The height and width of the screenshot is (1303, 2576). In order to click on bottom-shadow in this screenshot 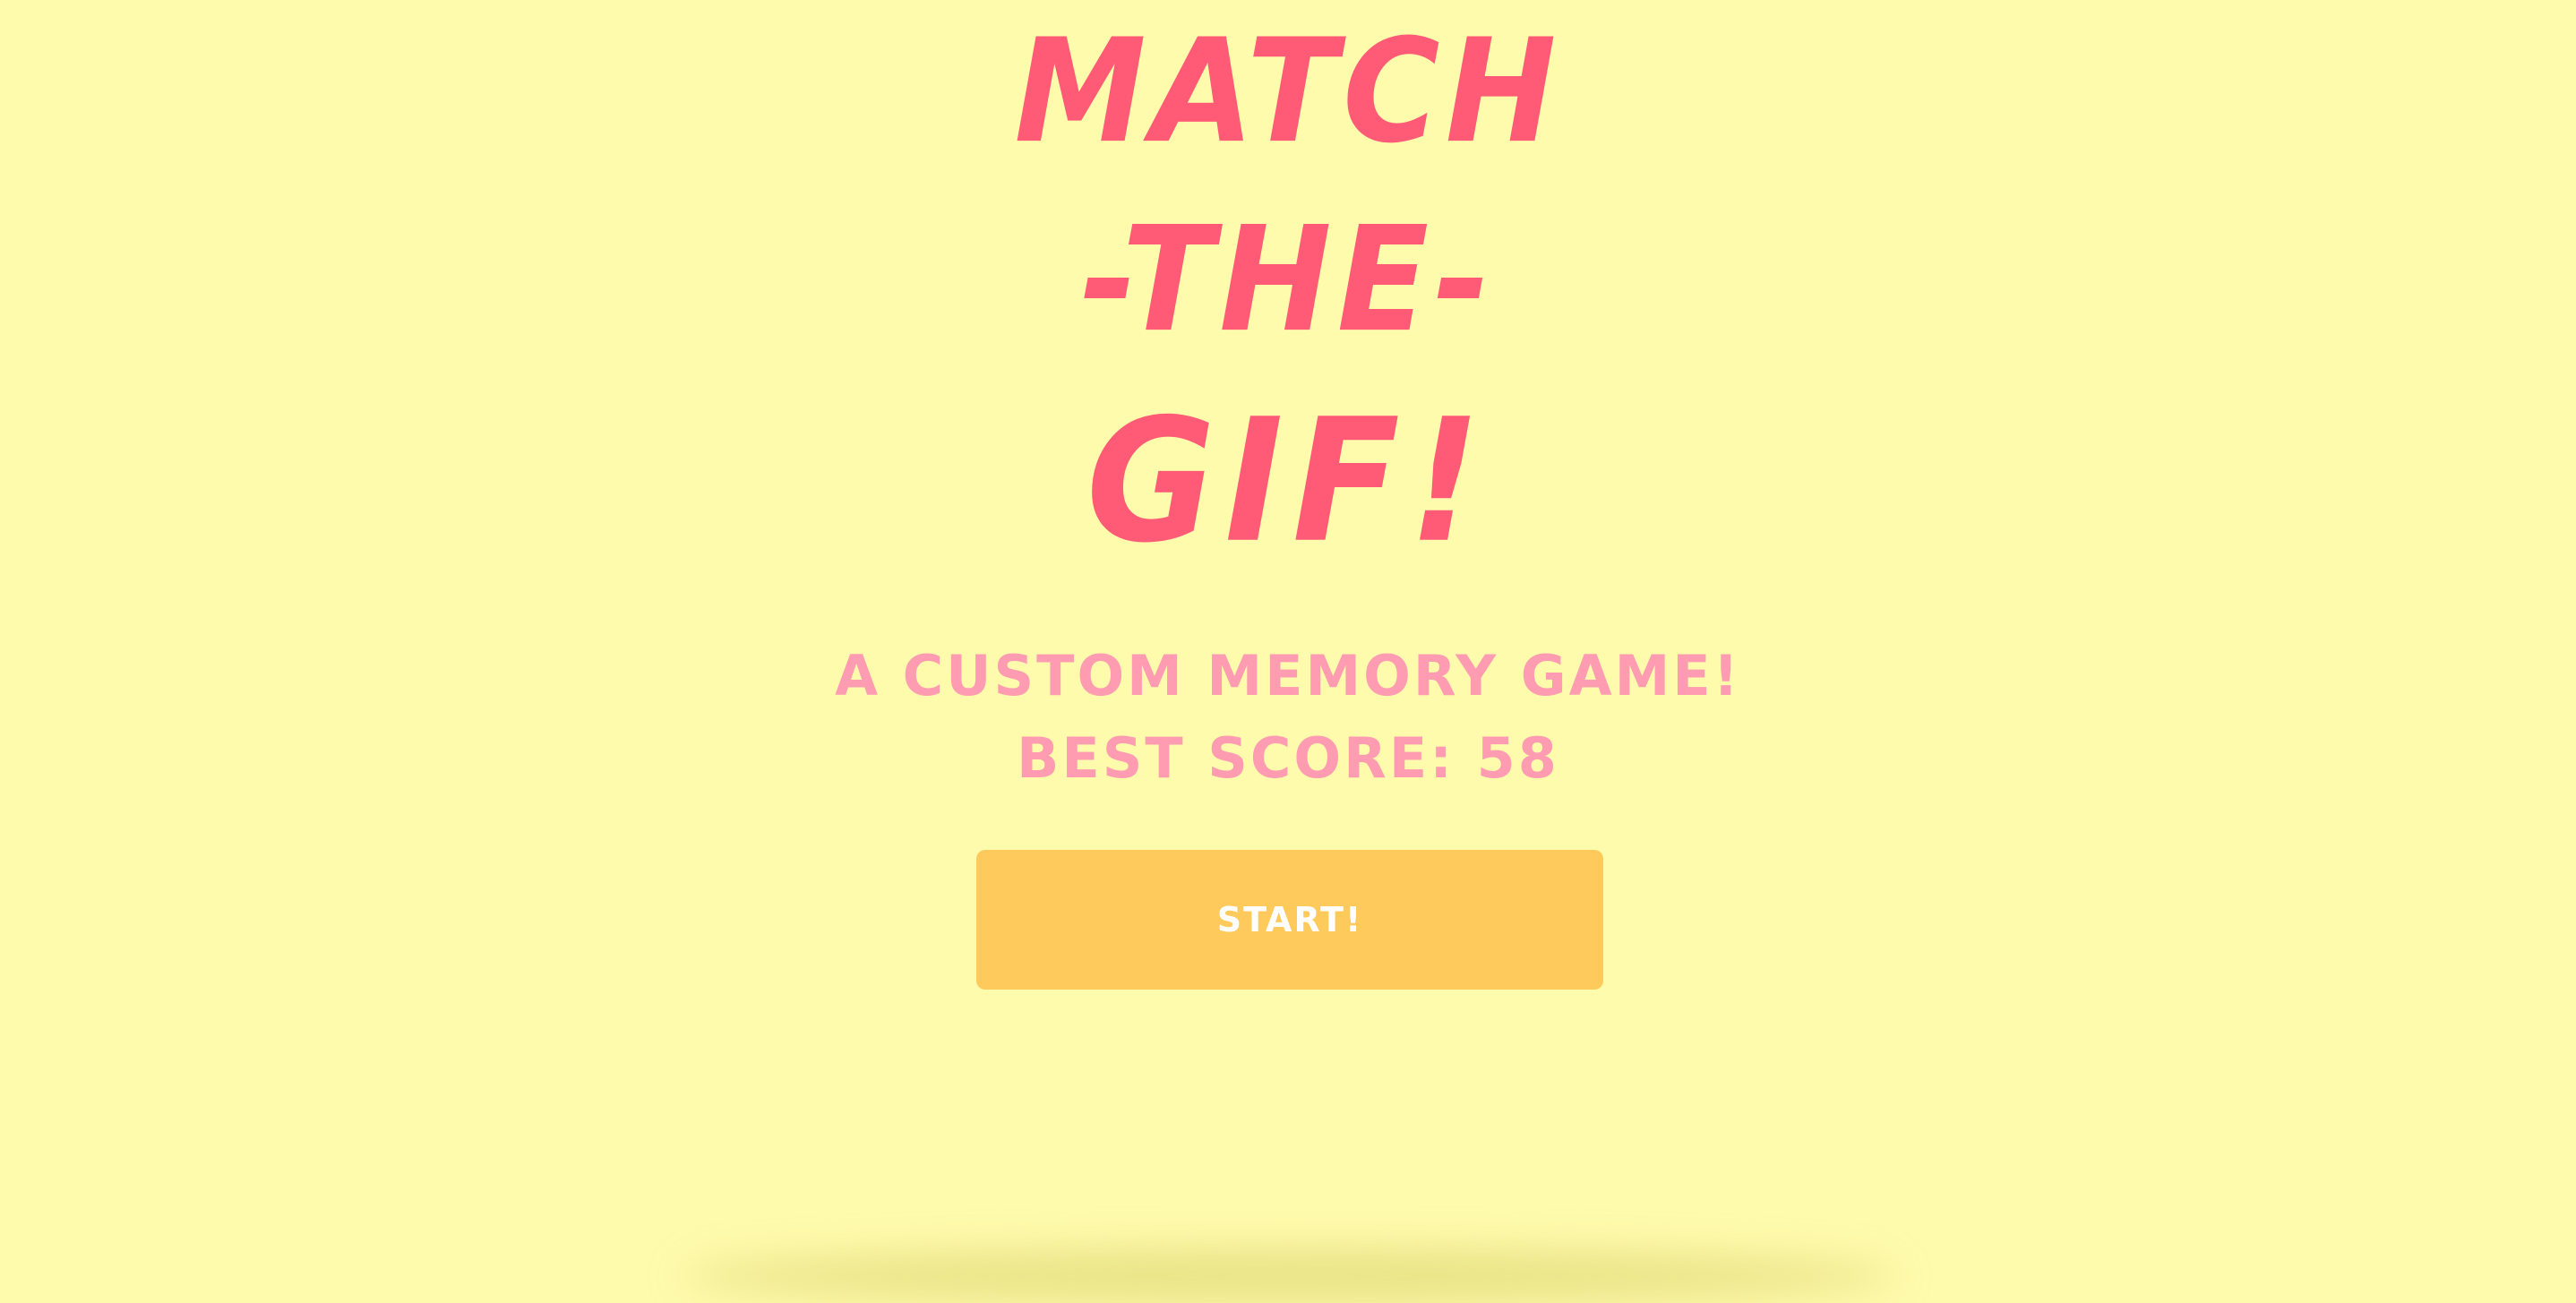, I will do `click(1290, 1276)`.